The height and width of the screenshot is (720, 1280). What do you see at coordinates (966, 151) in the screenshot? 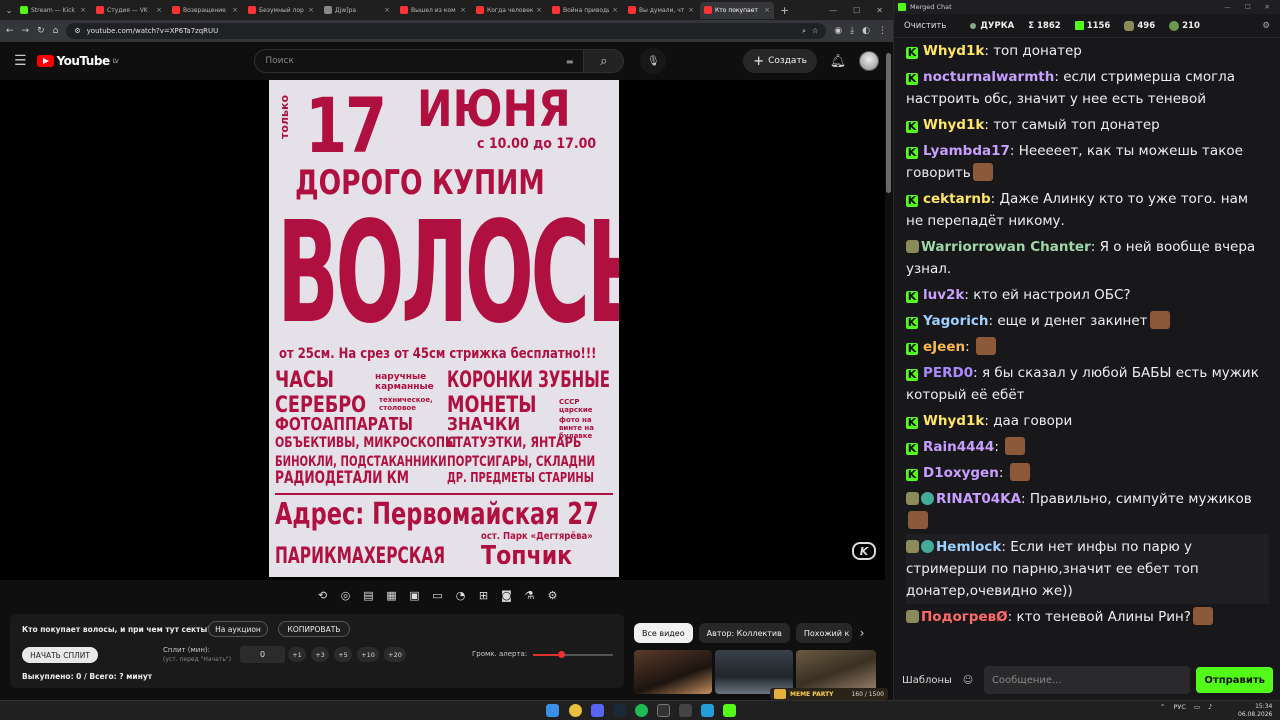
I see `chat-username: Lyambda17` at bounding box center [966, 151].